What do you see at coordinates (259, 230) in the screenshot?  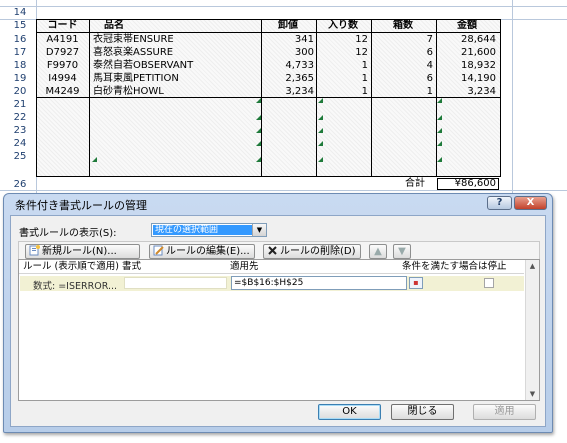 I see `chevron-down-icon: ▼` at bounding box center [259, 230].